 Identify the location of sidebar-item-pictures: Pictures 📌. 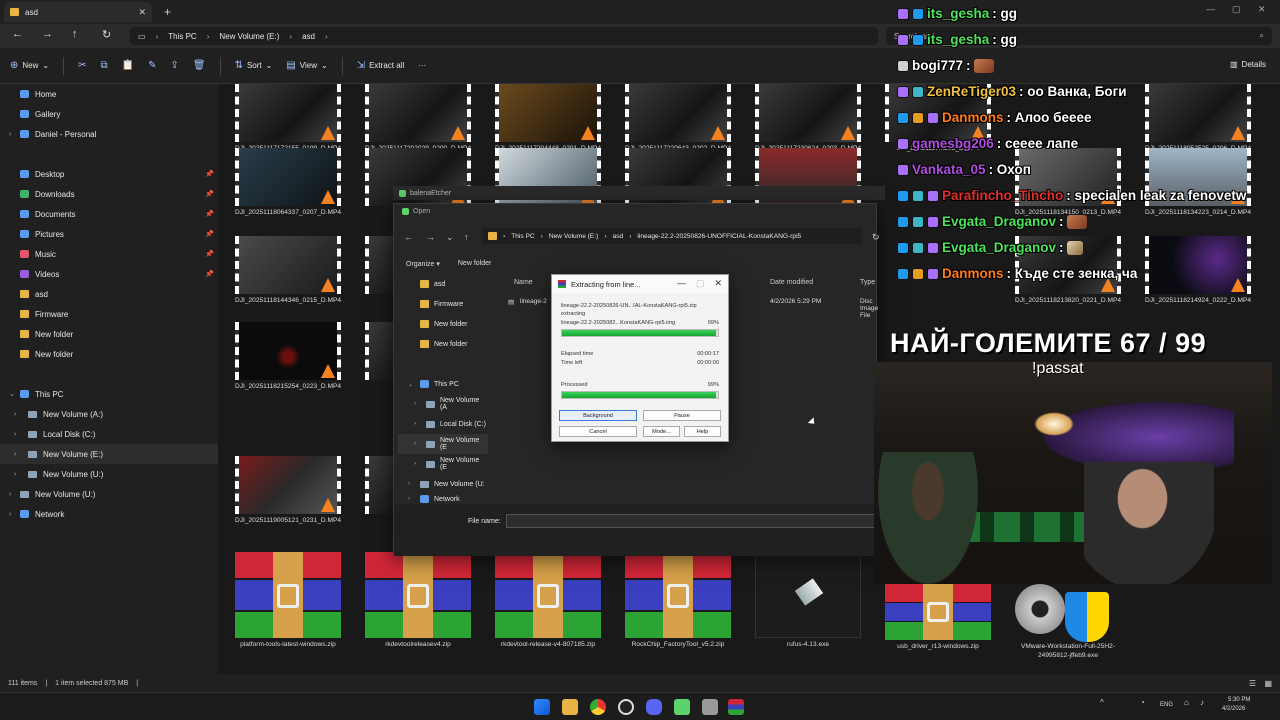
(109, 234).